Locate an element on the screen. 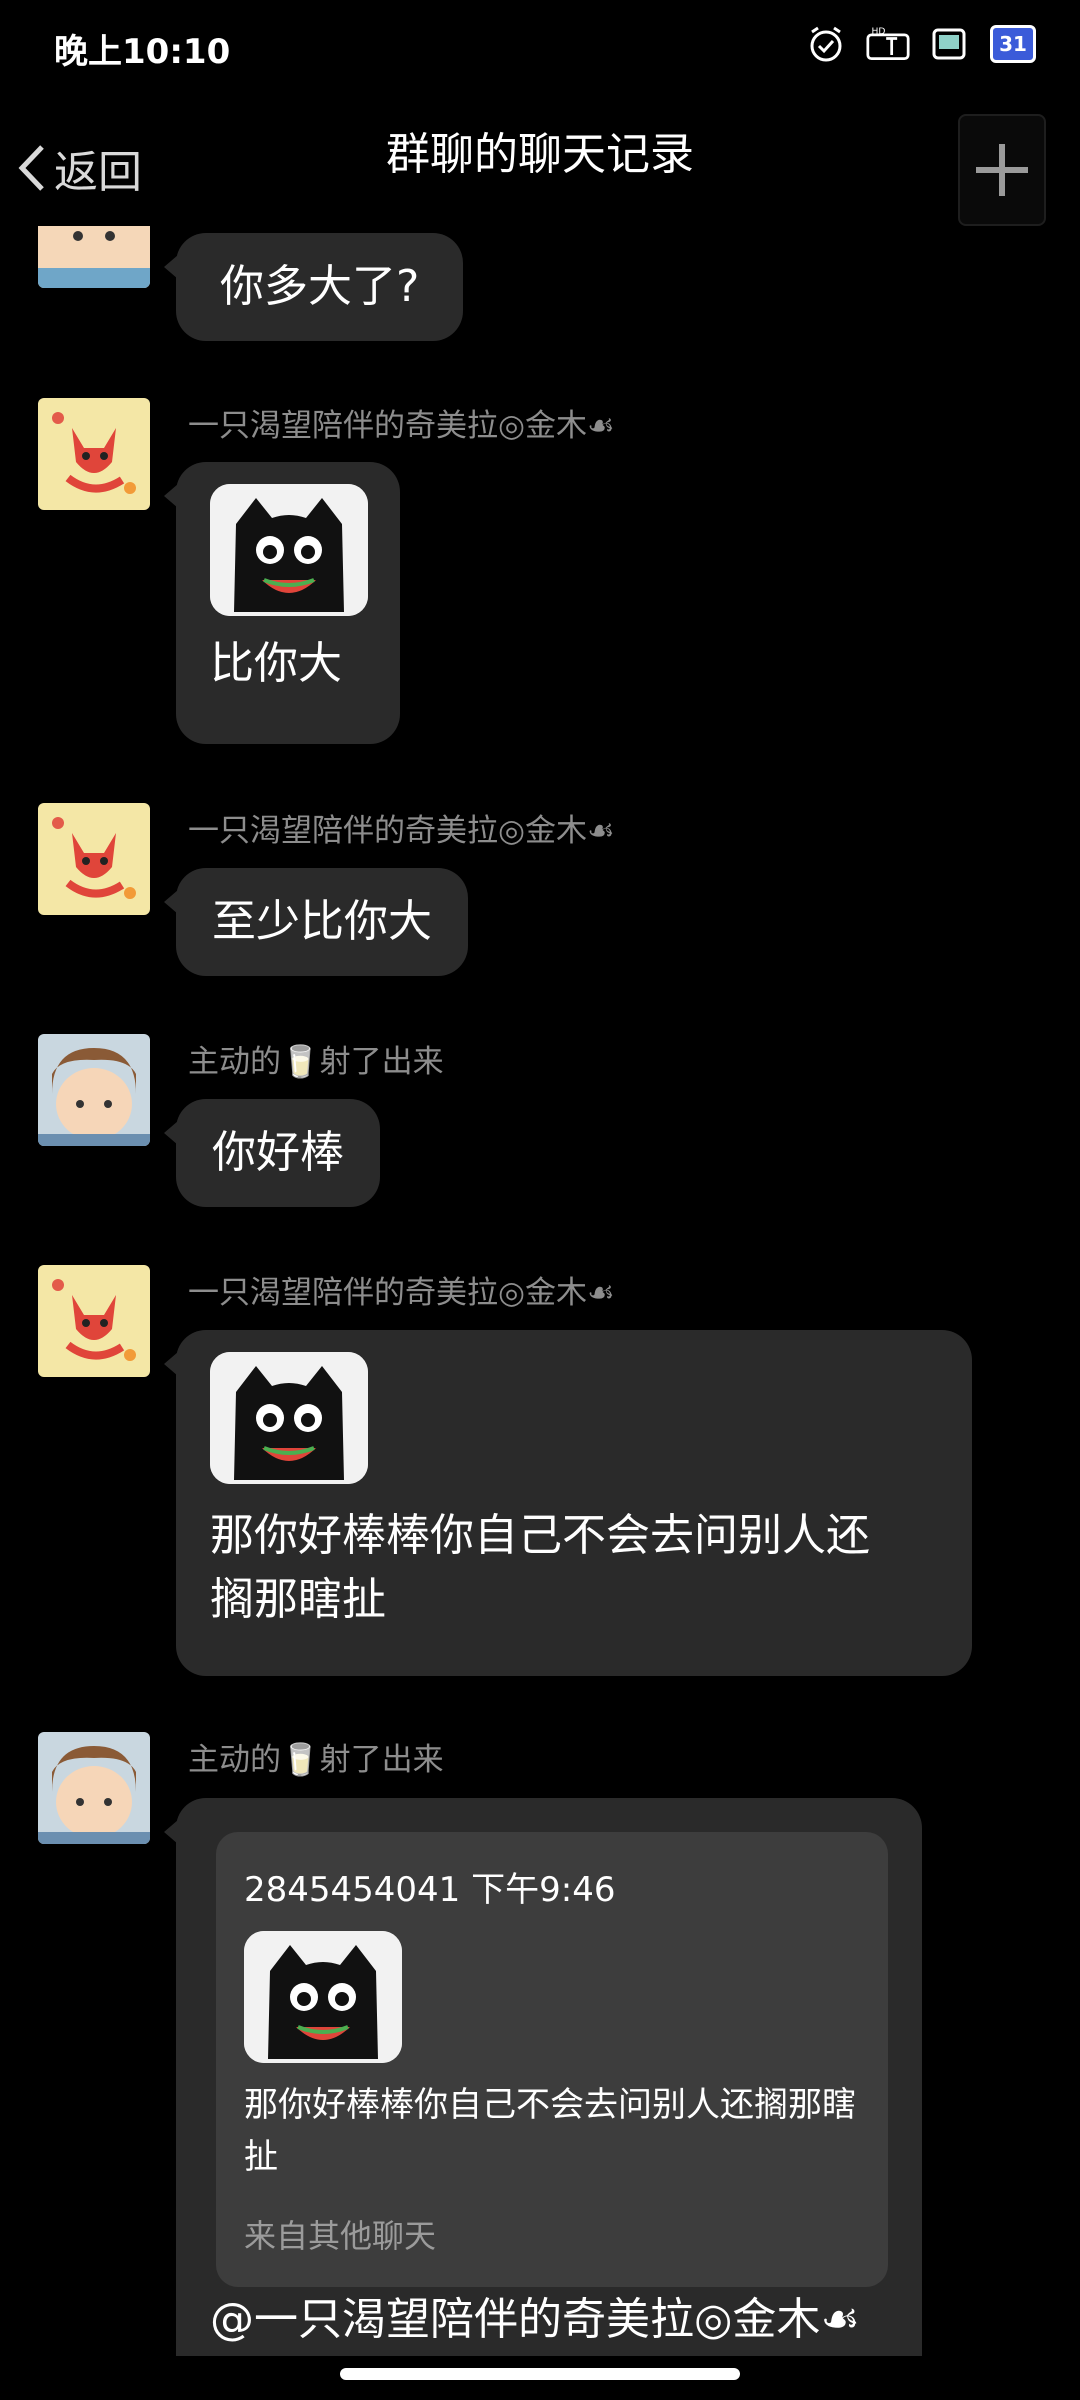  message-text: 比你大 is located at coordinates (276, 663).